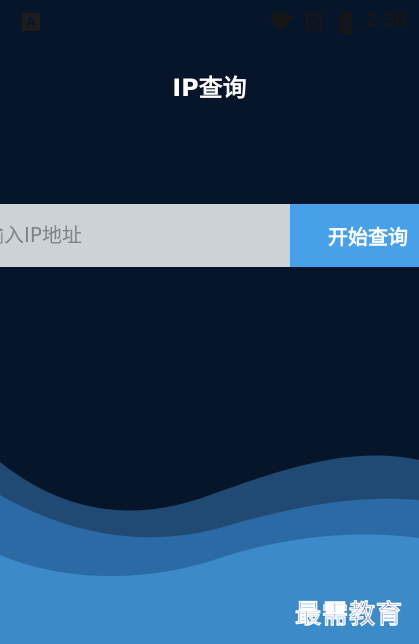 This screenshot has width=419, height=644. Describe the element at coordinates (41, 235) in the screenshot. I see `ip-input-placeholder: 输入IP地址` at that location.